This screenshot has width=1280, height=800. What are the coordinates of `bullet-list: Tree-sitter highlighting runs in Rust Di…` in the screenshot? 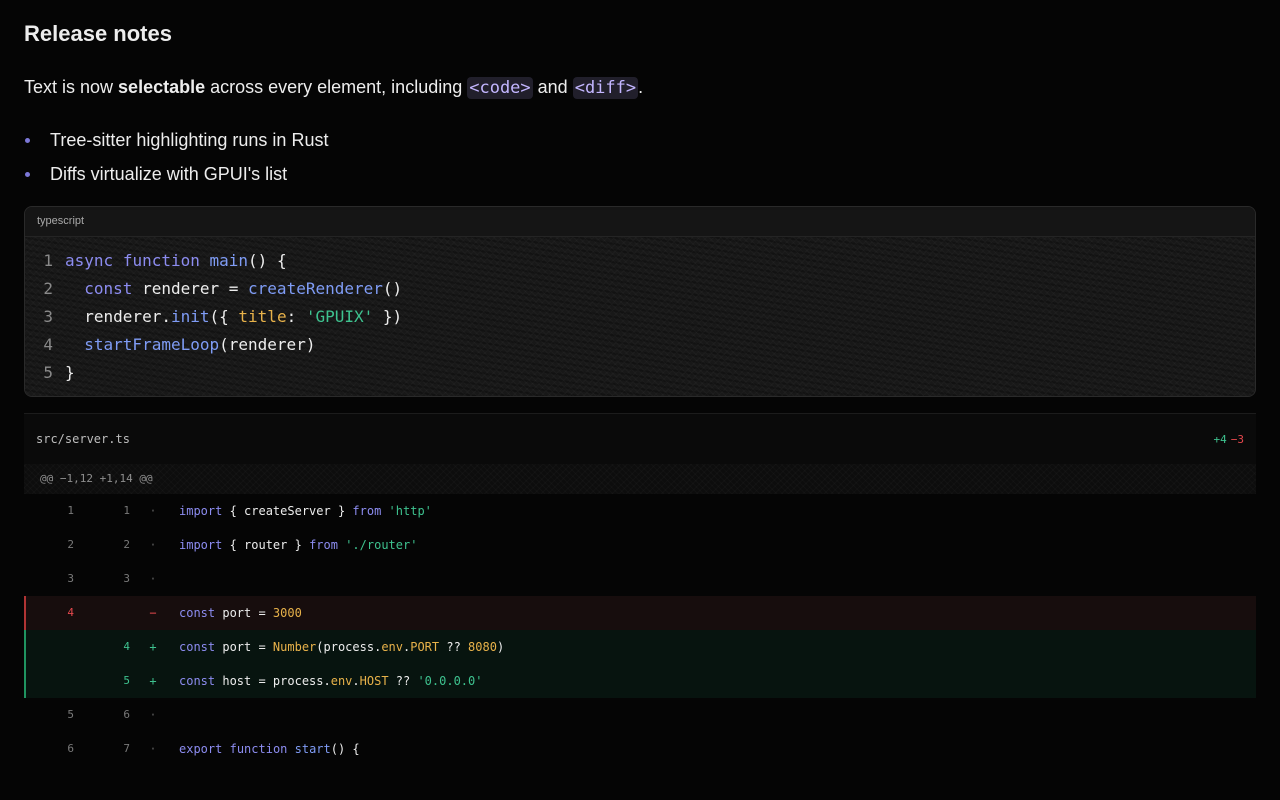 It's located at (176, 161).